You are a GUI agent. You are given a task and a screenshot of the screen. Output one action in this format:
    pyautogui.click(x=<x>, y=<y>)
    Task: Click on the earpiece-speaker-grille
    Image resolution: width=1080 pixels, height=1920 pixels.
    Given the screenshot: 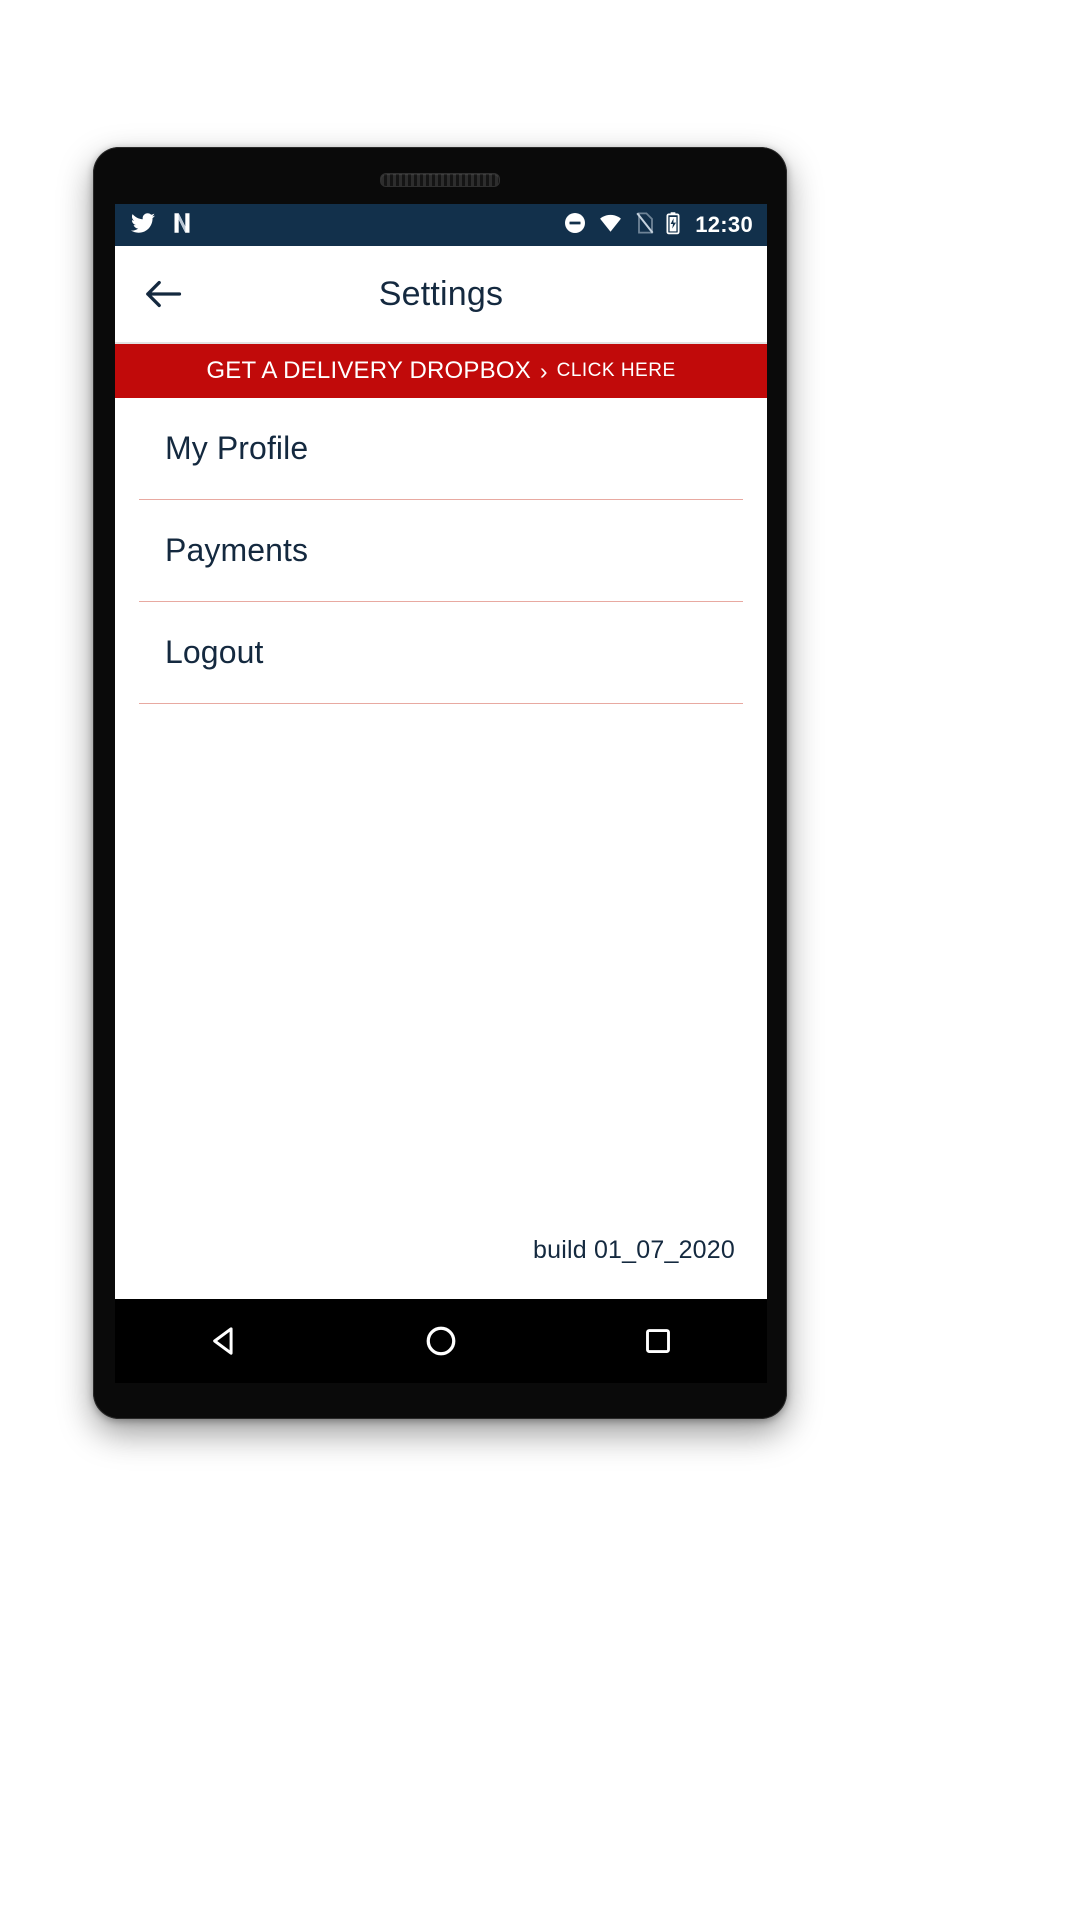 What is the action you would take?
    pyautogui.click(x=440, y=180)
    